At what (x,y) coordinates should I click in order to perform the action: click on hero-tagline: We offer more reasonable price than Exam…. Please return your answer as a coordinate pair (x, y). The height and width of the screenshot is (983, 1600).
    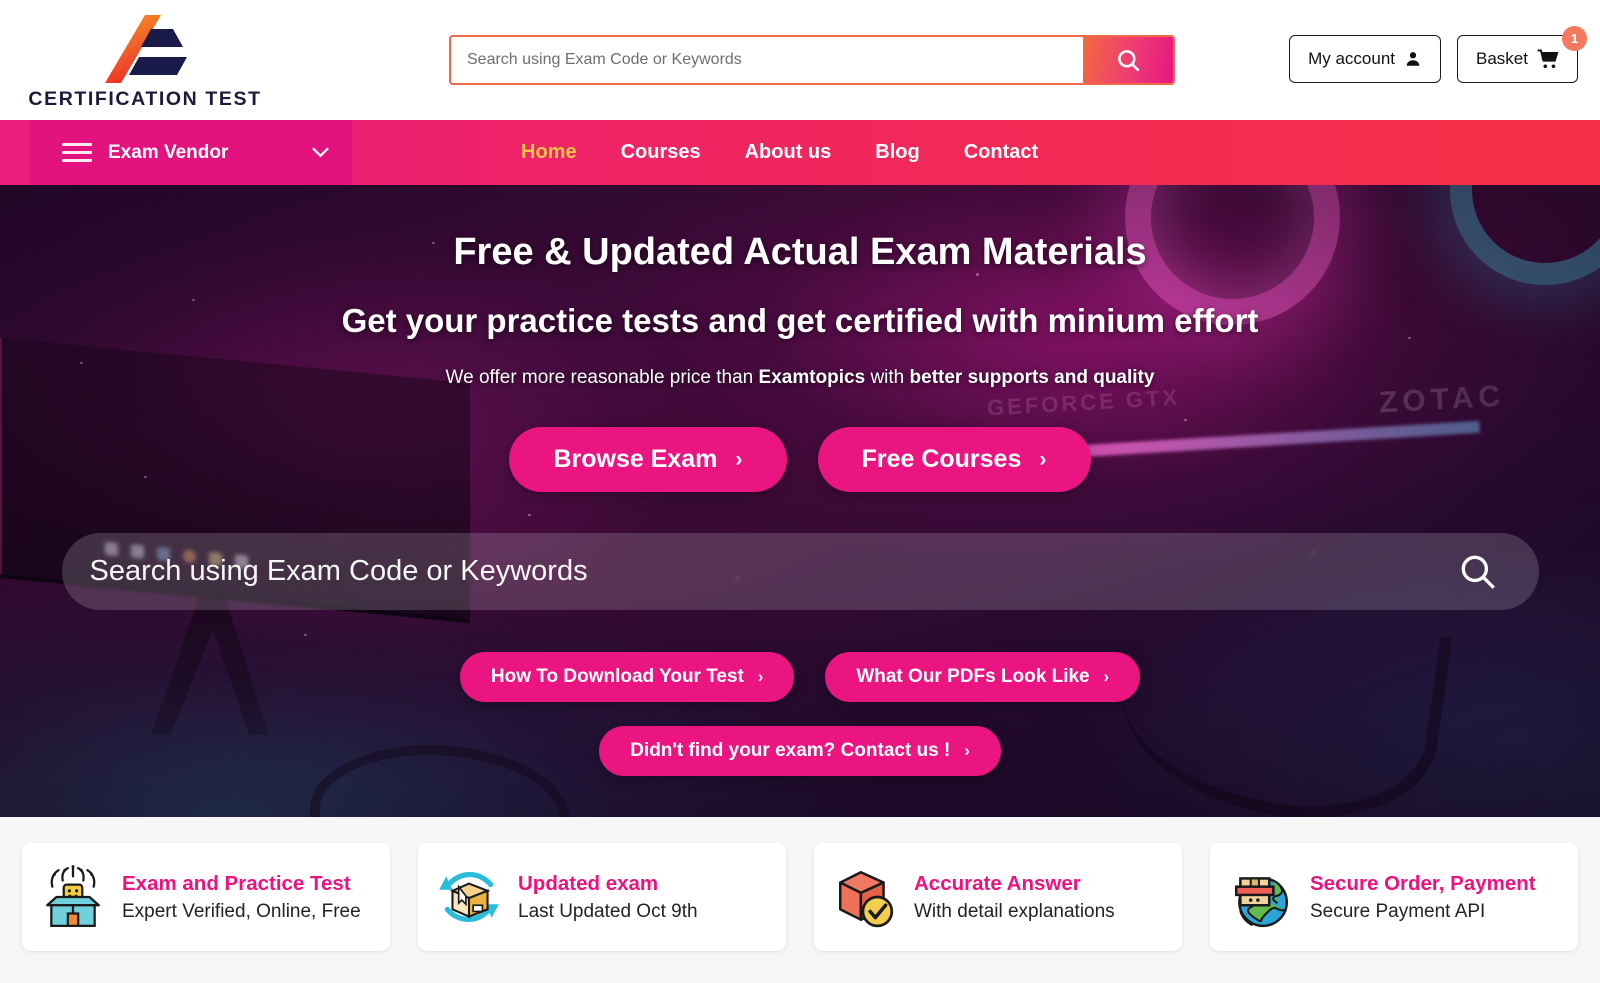
    Looking at the image, I should click on (800, 378).